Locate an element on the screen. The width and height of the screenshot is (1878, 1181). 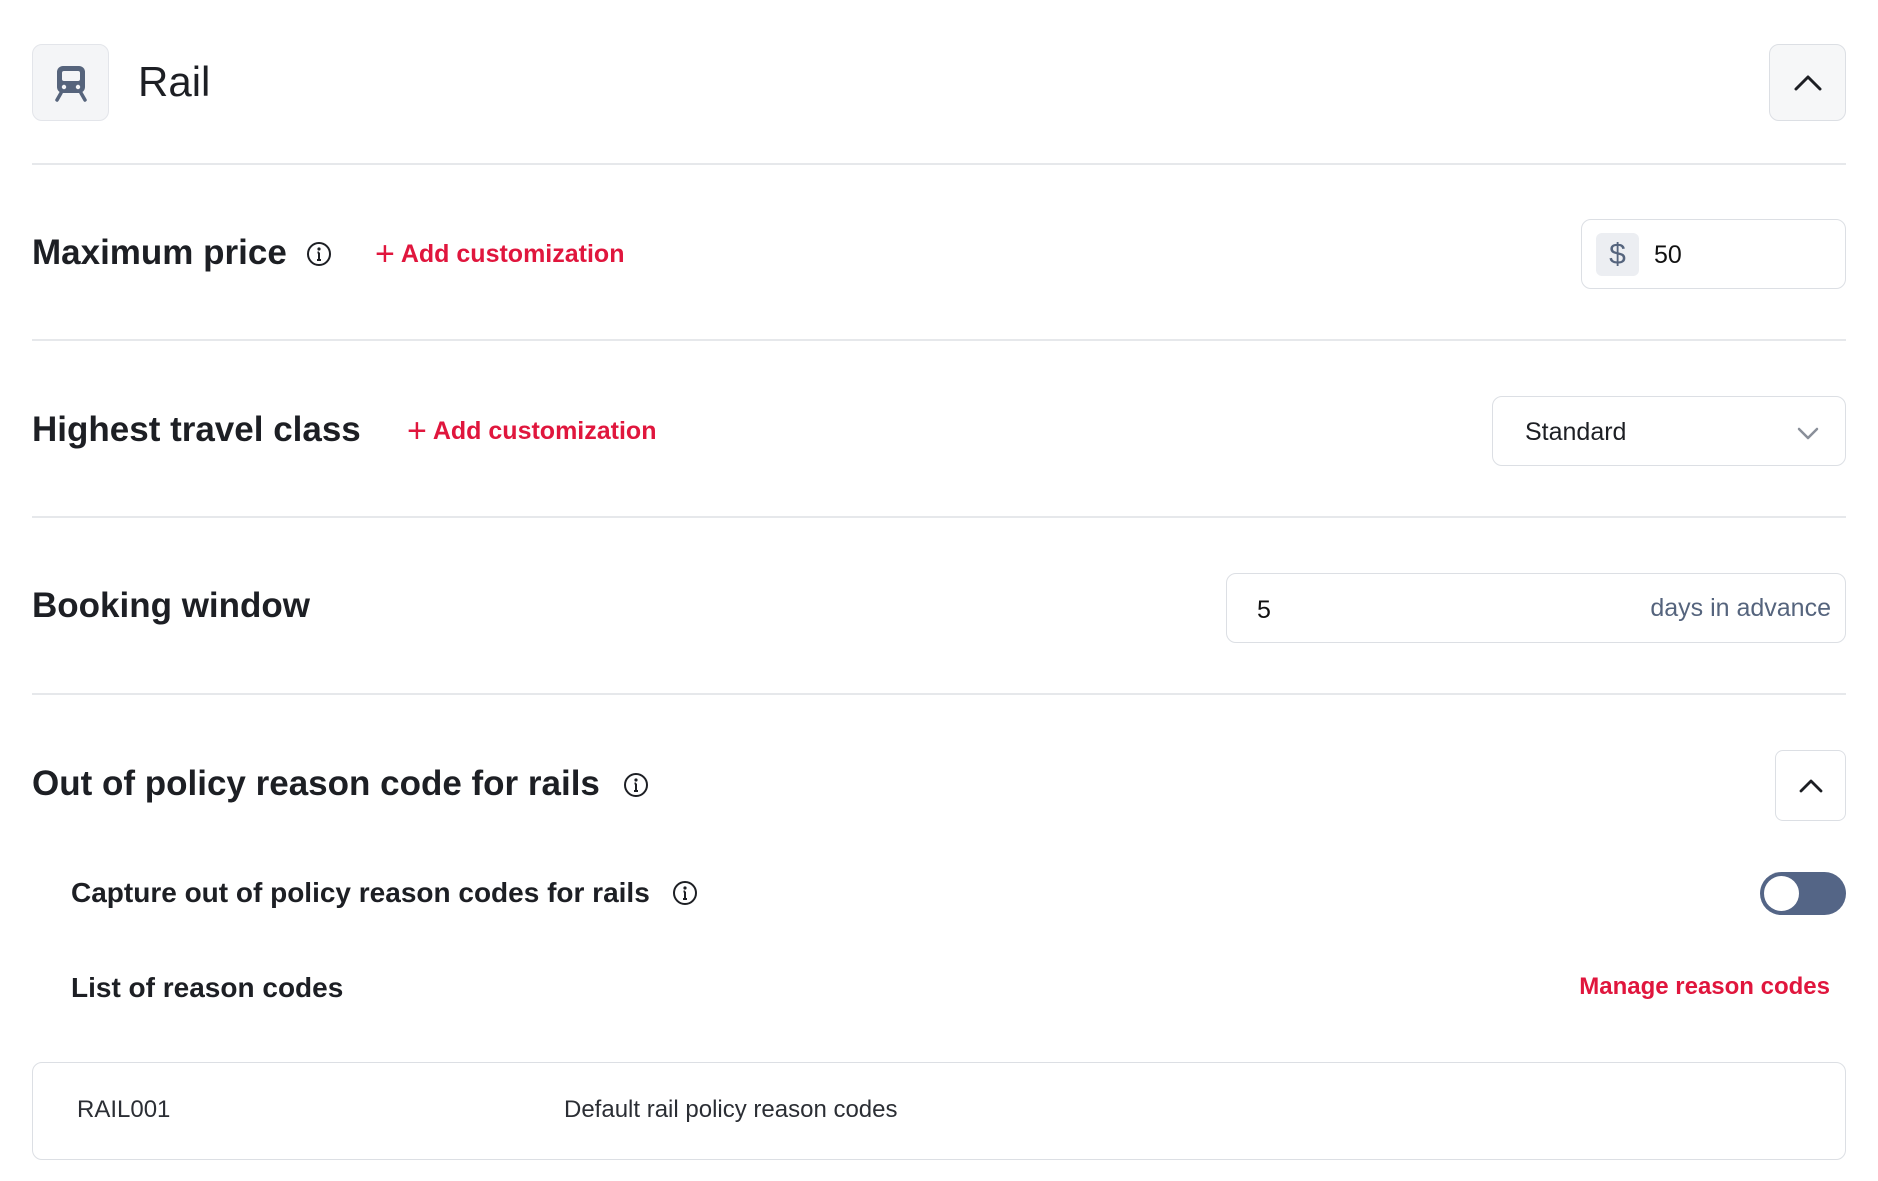
reason-code-cell: RAIL001 is located at coordinates (124, 1109).